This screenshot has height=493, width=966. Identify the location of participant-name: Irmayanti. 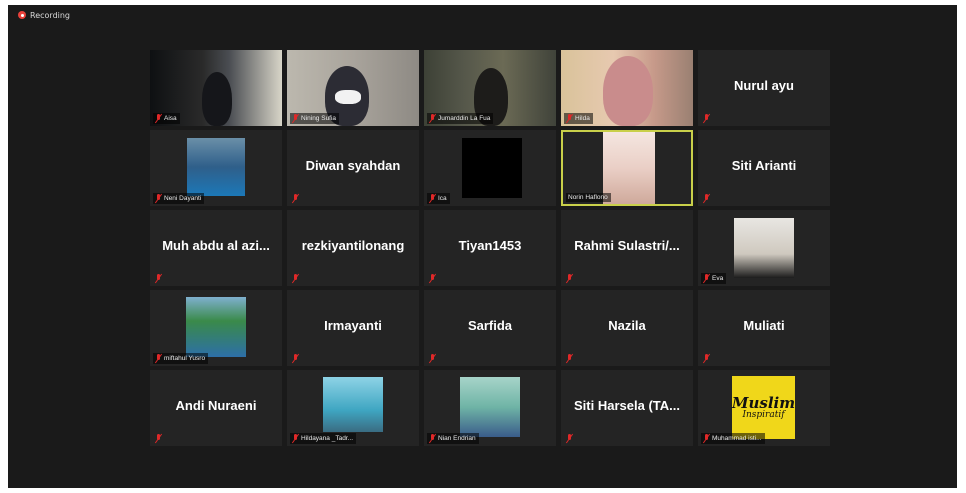
(353, 325).